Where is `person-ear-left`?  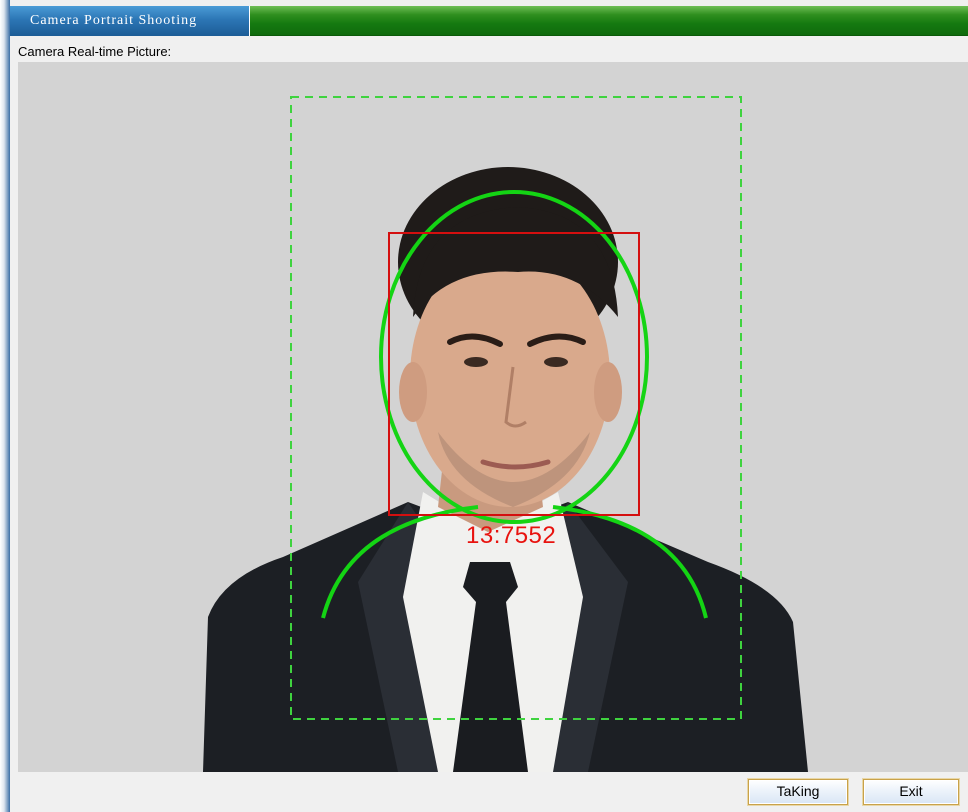 person-ear-left is located at coordinates (413, 392).